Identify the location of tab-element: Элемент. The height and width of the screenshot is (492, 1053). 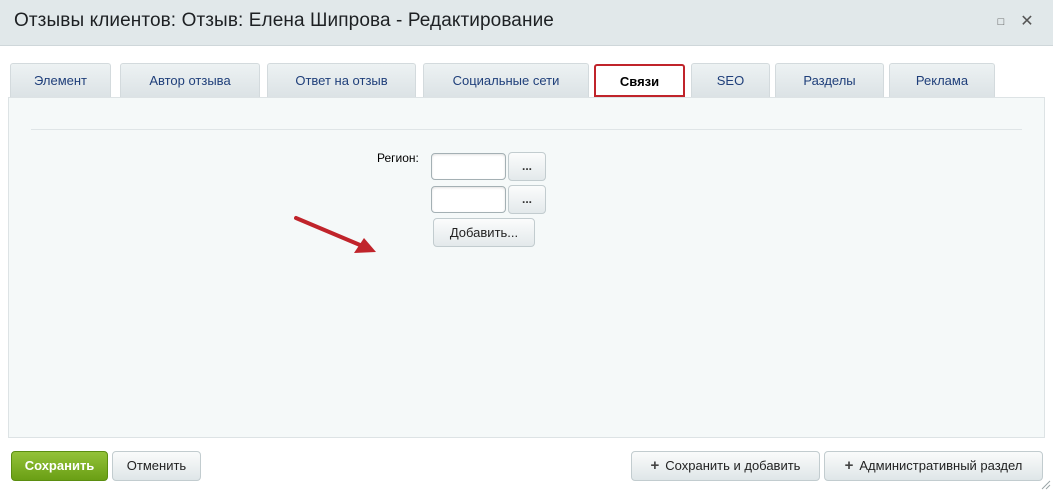
(60, 80).